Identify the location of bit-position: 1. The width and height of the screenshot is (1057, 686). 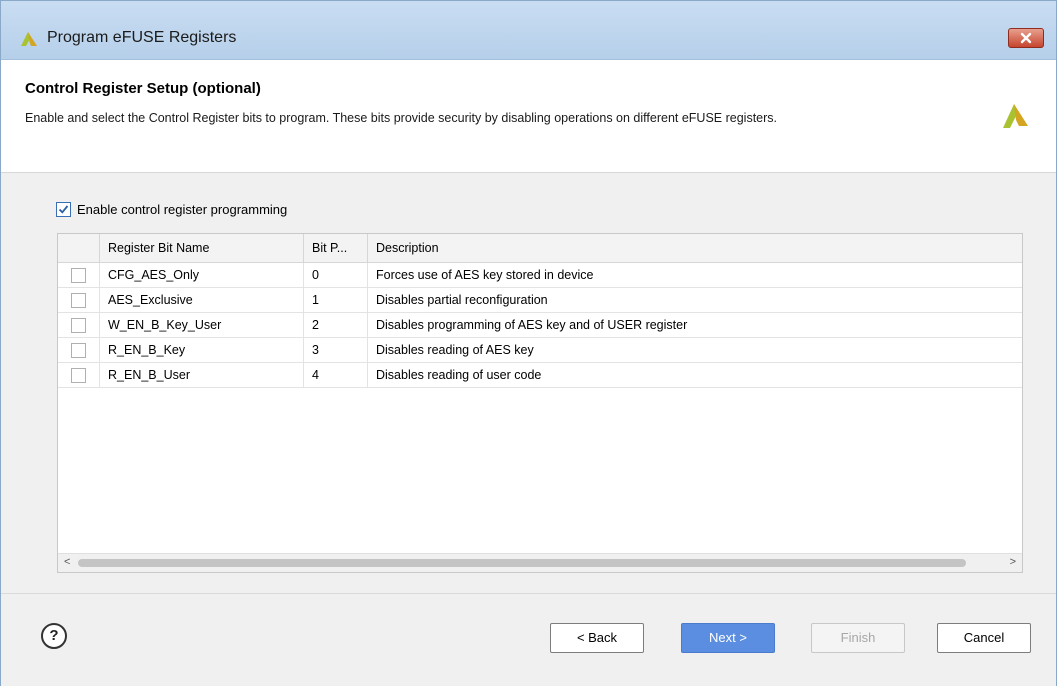
(336, 300).